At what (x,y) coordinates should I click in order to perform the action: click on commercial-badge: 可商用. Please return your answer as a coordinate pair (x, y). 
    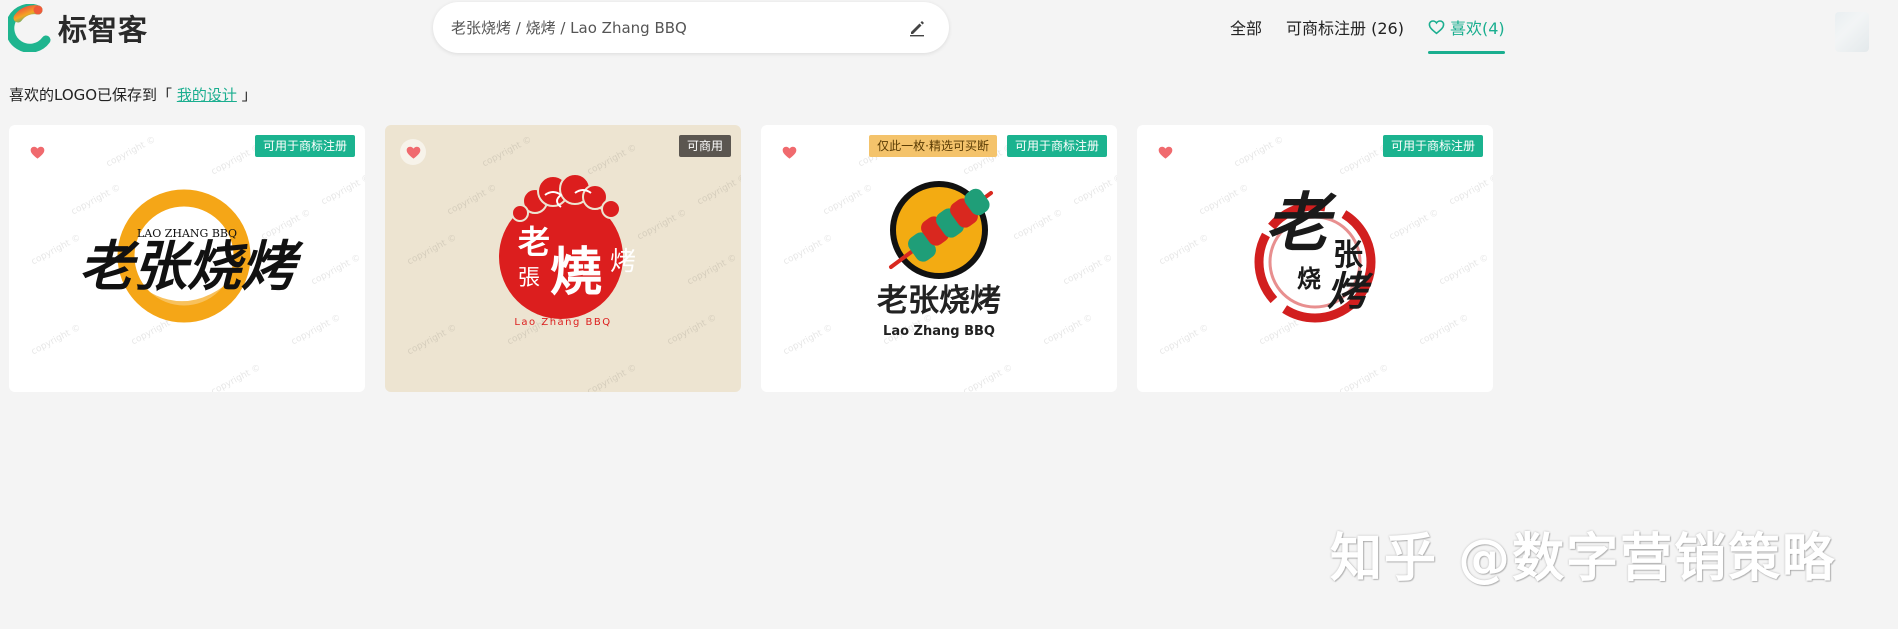
    Looking at the image, I should click on (704, 146).